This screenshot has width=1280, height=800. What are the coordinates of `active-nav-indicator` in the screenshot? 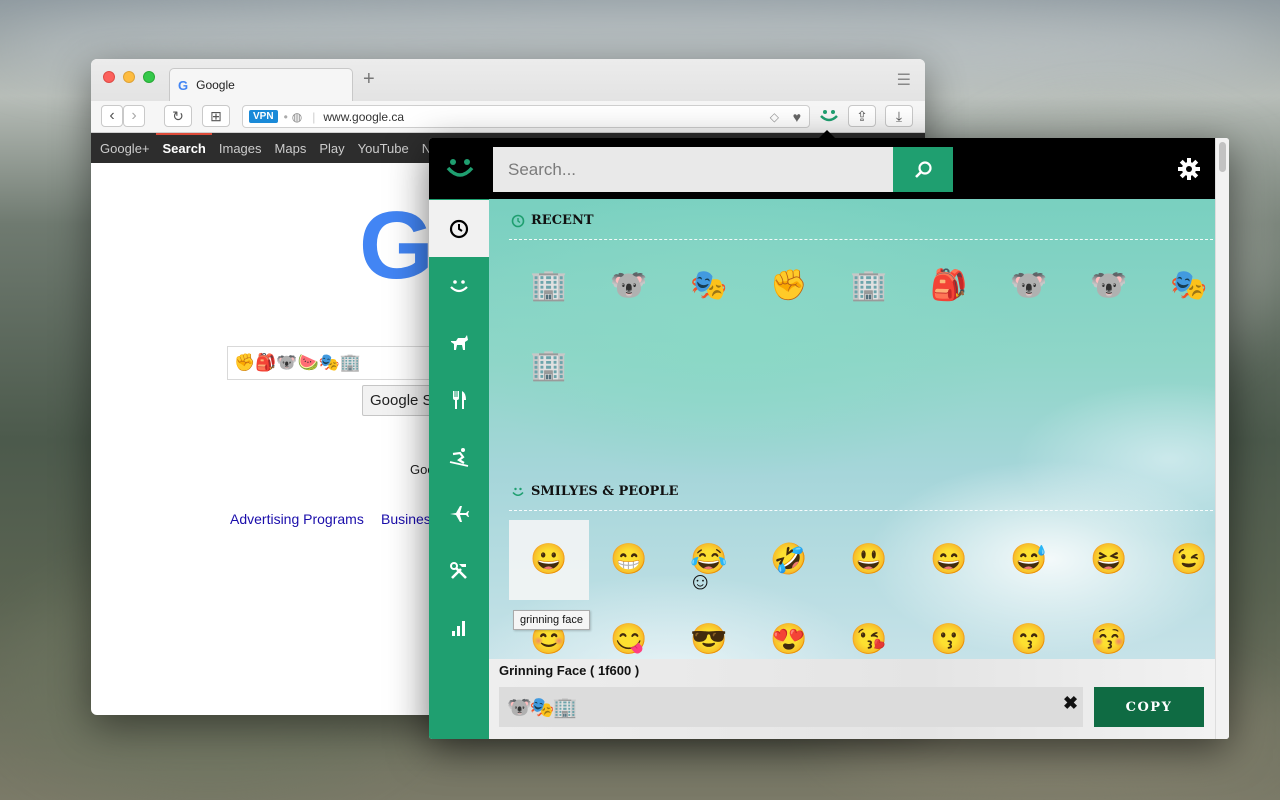 It's located at (184, 134).